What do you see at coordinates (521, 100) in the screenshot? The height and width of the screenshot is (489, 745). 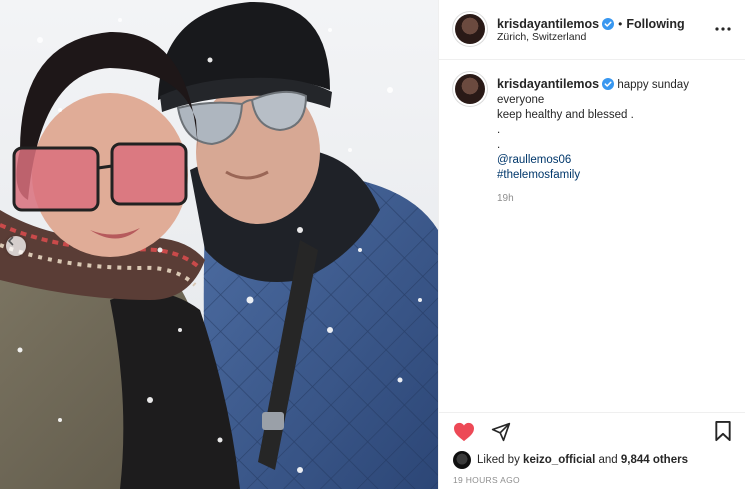 I see `caption-text-2: everyone` at bounding box center [521, 100].